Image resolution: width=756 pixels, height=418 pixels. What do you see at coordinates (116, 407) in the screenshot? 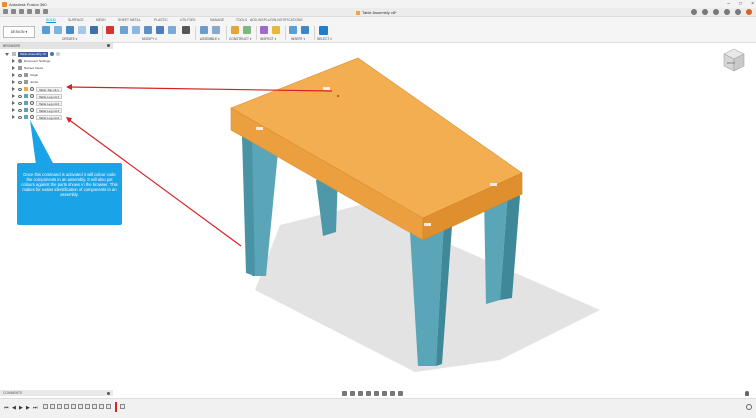
I see `timeline-marker` at bounding box center [116, 407].